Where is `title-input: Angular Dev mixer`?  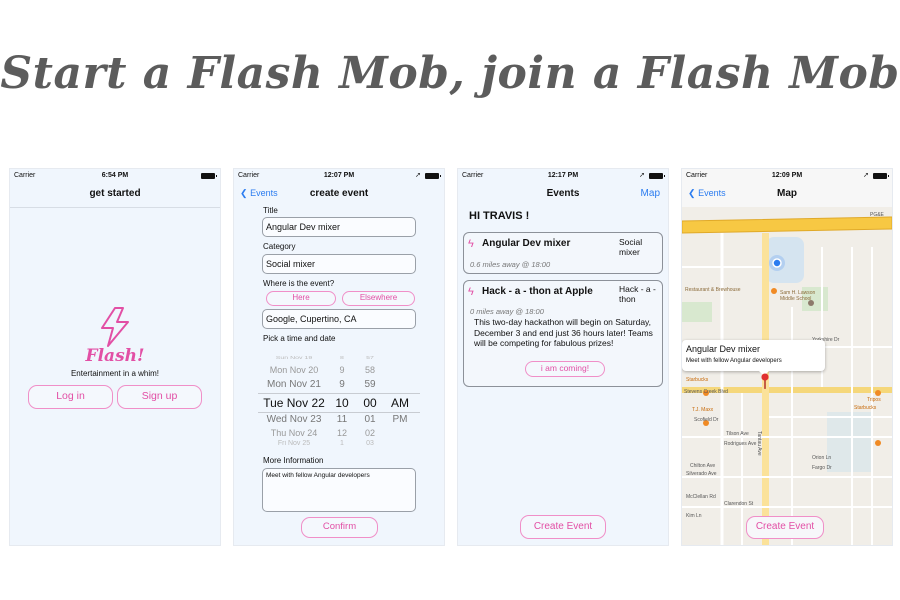 title-input: Angular Dev mixer is located at coordinates (339, 227).